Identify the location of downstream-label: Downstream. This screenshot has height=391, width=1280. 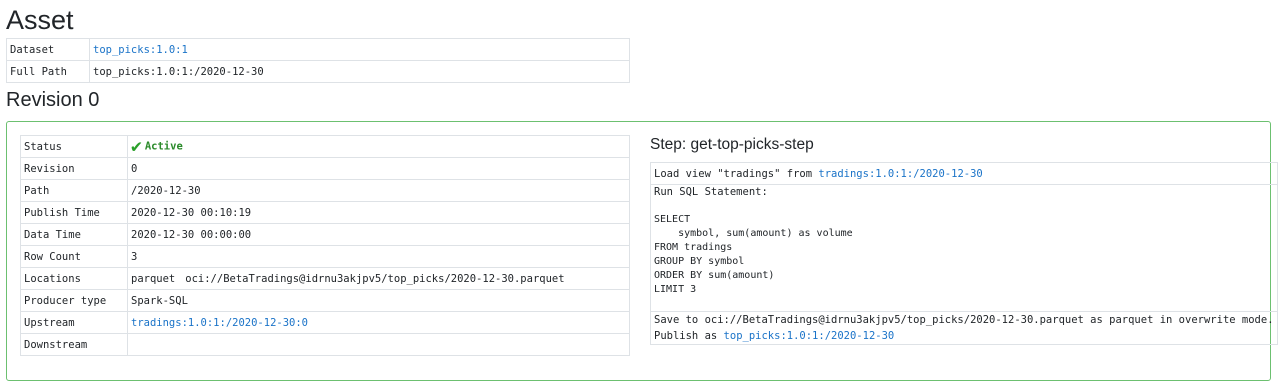
(74, 344).